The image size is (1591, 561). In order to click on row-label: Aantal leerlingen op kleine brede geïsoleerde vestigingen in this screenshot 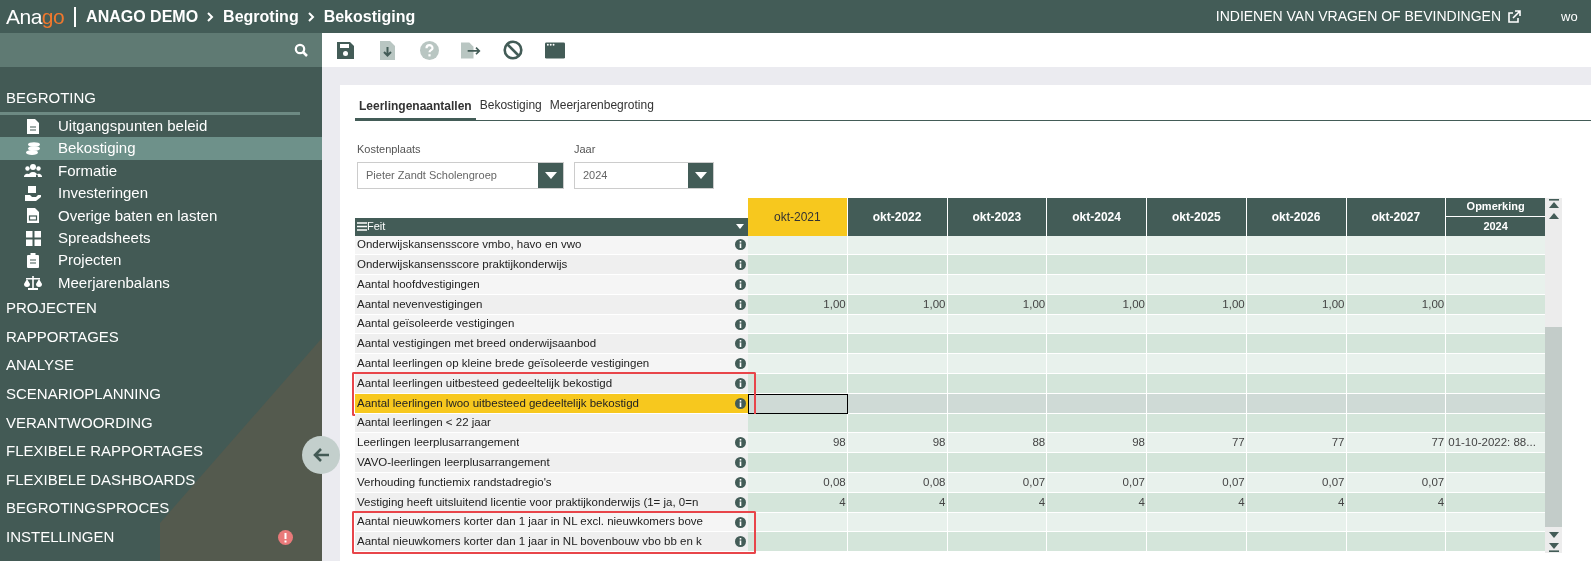, I will do `click(551, 364)`.